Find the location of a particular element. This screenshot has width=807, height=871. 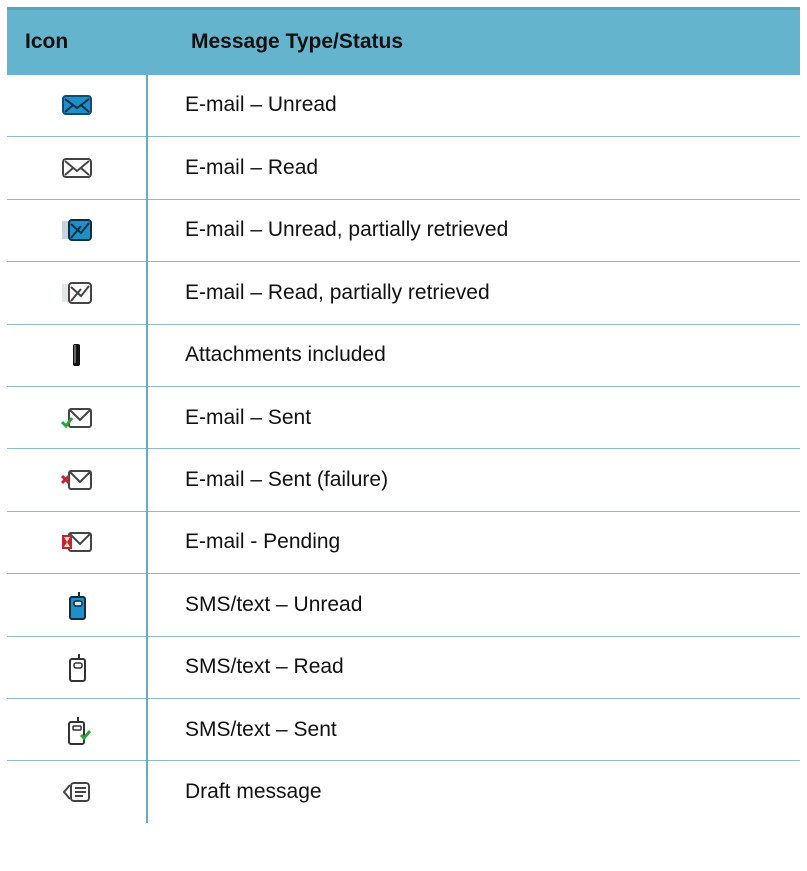

table-row: Attachments included is located at coordinates (403, 355).